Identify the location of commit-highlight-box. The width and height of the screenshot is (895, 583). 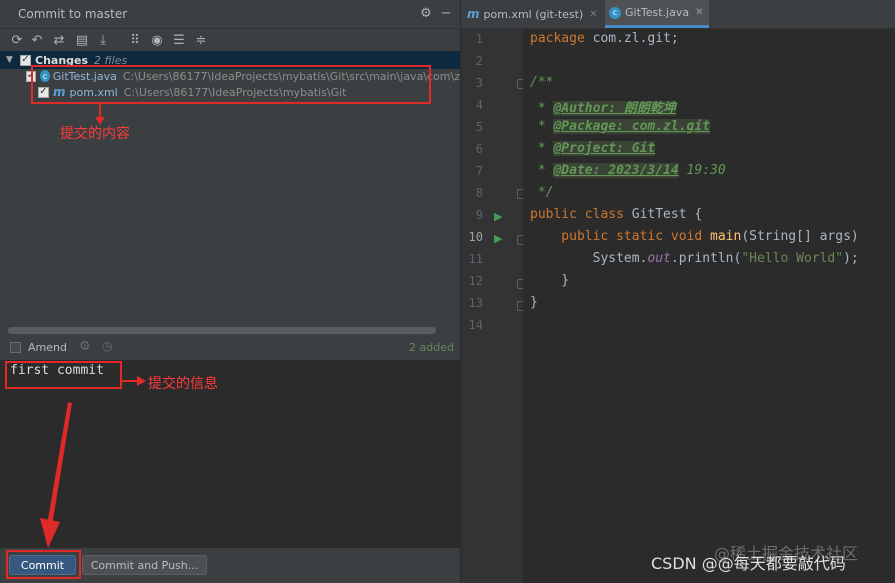
(43, 564).